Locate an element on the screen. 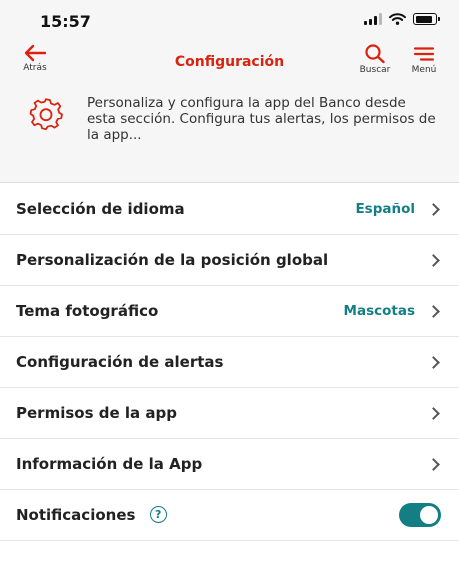  search-icon is located at coordinates (375, 54).